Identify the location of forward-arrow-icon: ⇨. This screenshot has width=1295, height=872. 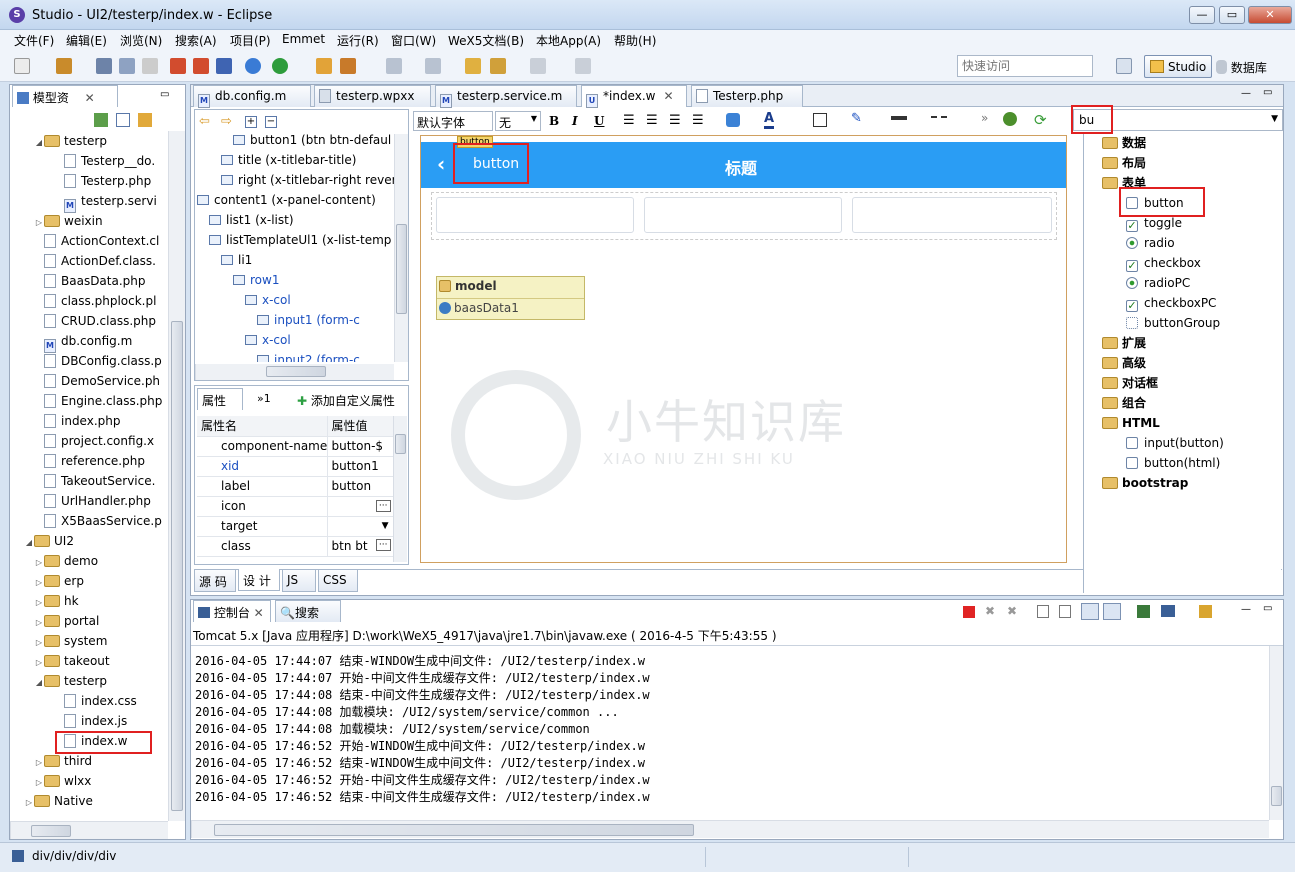
(226, 121).